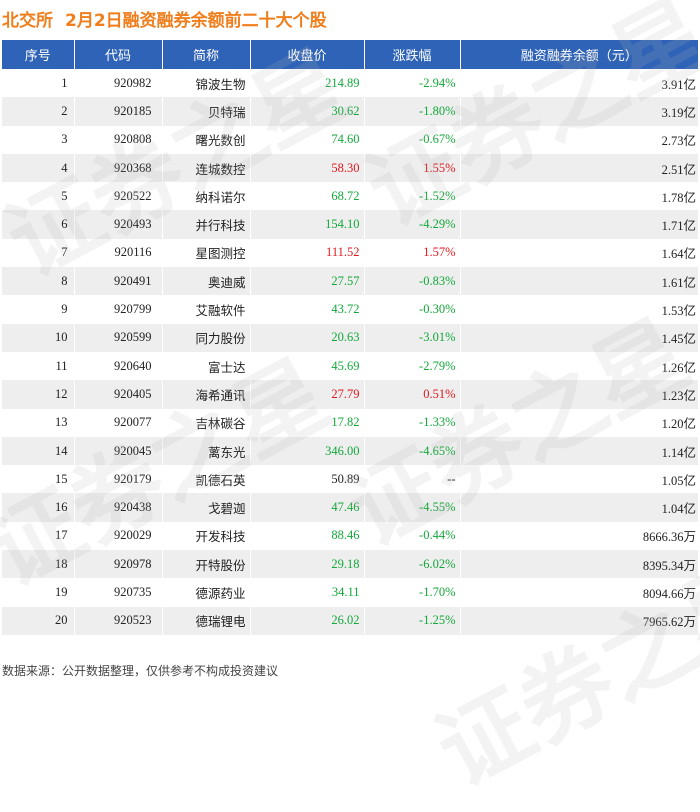 The height and width of the screenshot is (812, 700). Describe the element at coordinates (38, 394) in the screenshot. I see `cell-seq: 12` at that location.